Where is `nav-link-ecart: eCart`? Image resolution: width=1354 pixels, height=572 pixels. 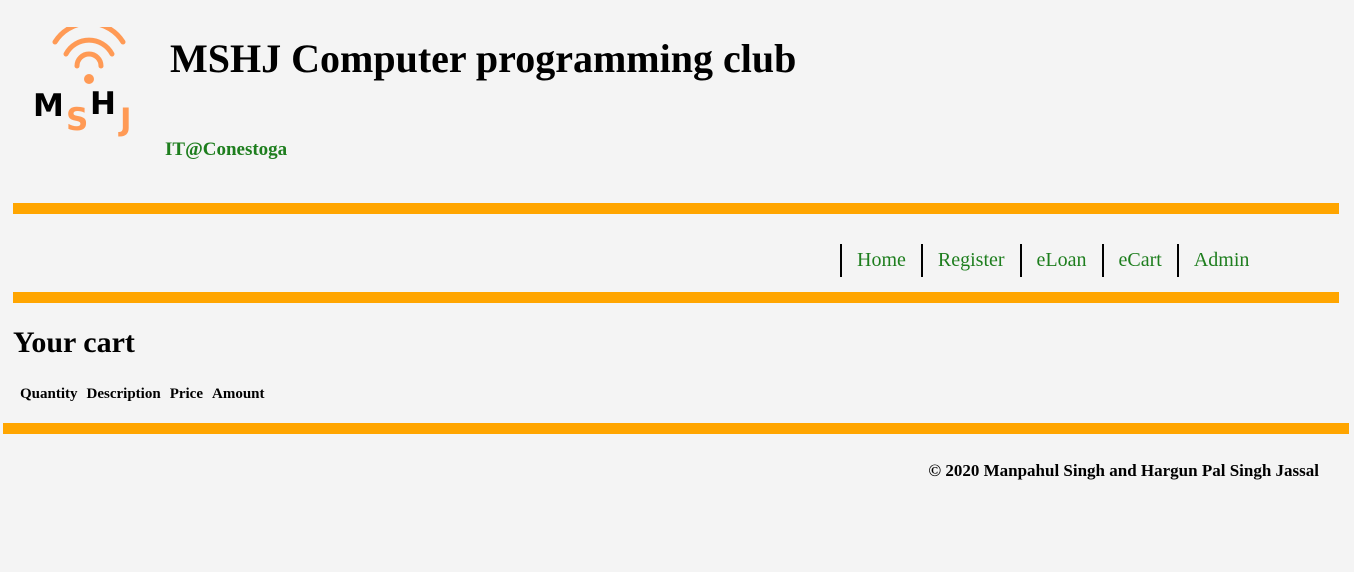 nav-link-ecart: eCart is located at coordinates (1139, 260).